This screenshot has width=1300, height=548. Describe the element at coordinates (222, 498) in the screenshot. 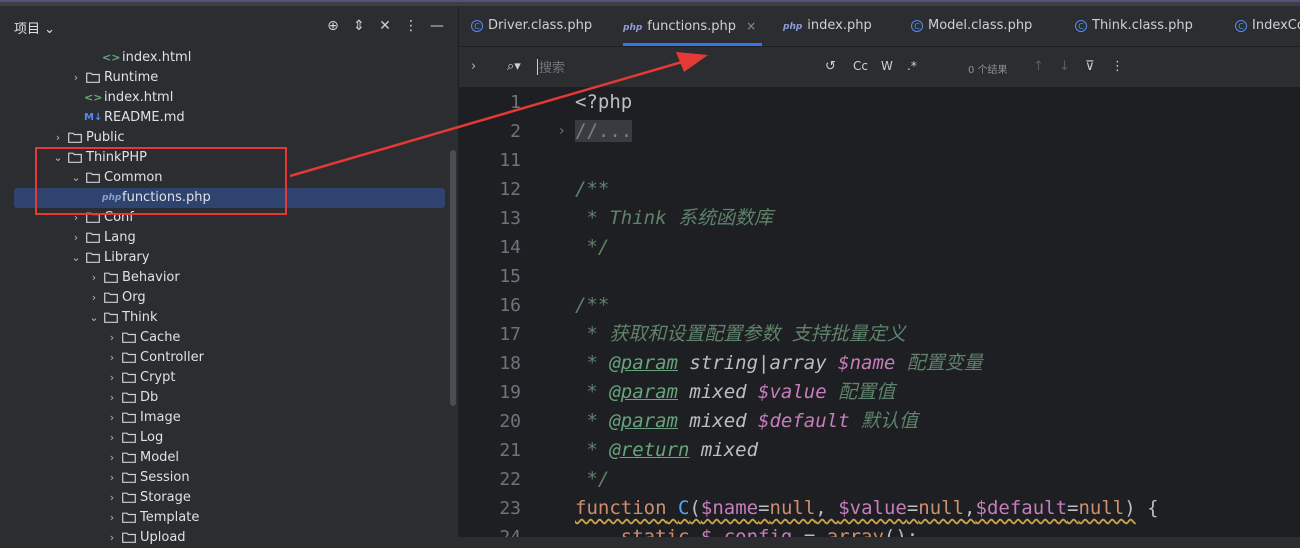

I see `tree-item: › Storage` at that location.